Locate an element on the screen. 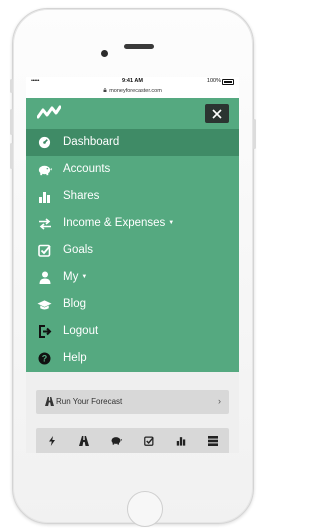 This screenshot has height=530, width=320. menu-item-label: Income & Expenses ▼ is located at coordinates (118, 223).